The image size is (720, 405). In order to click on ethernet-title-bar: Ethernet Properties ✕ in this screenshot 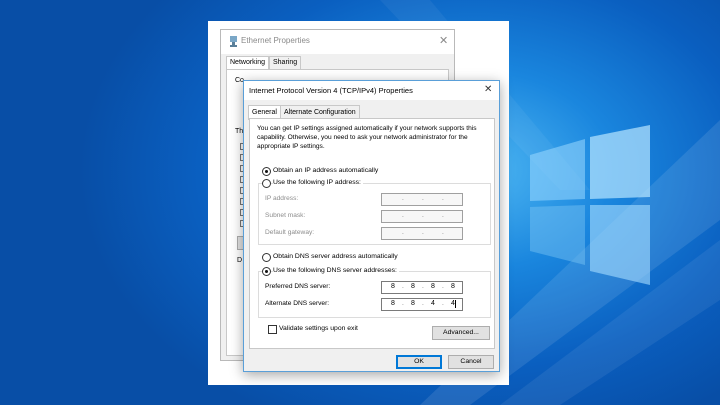, I will do `click(337, 42)`.